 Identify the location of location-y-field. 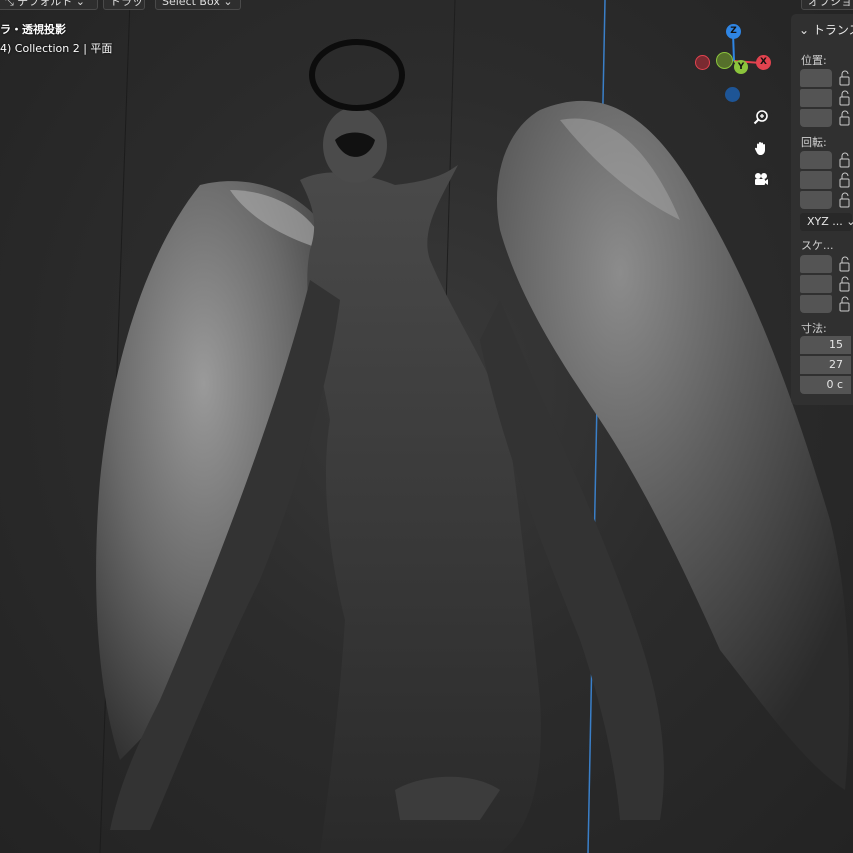
(816, 98).